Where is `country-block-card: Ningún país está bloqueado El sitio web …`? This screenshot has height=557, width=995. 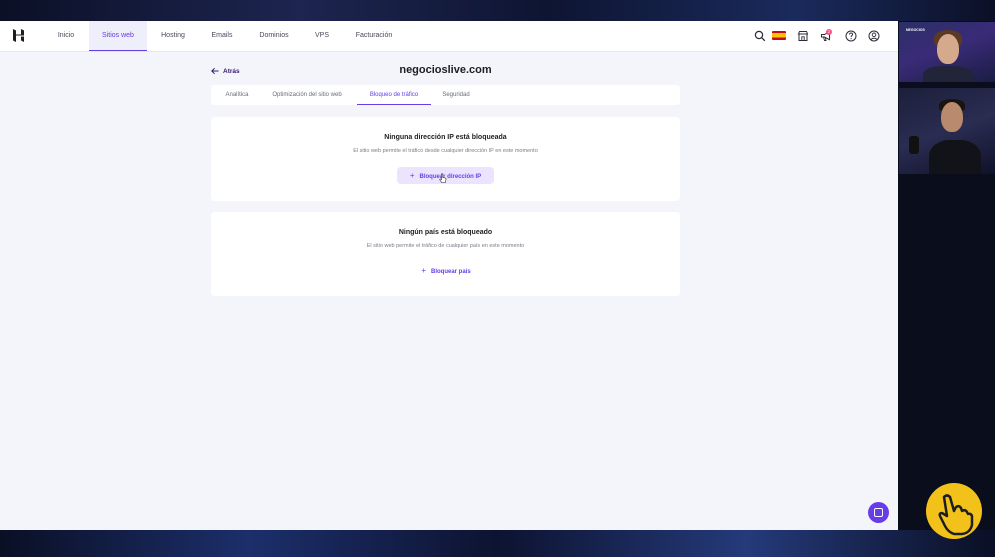
country-block-card: Ningún país está bloqueado El sitio web … is located at coordinates (445, 254).